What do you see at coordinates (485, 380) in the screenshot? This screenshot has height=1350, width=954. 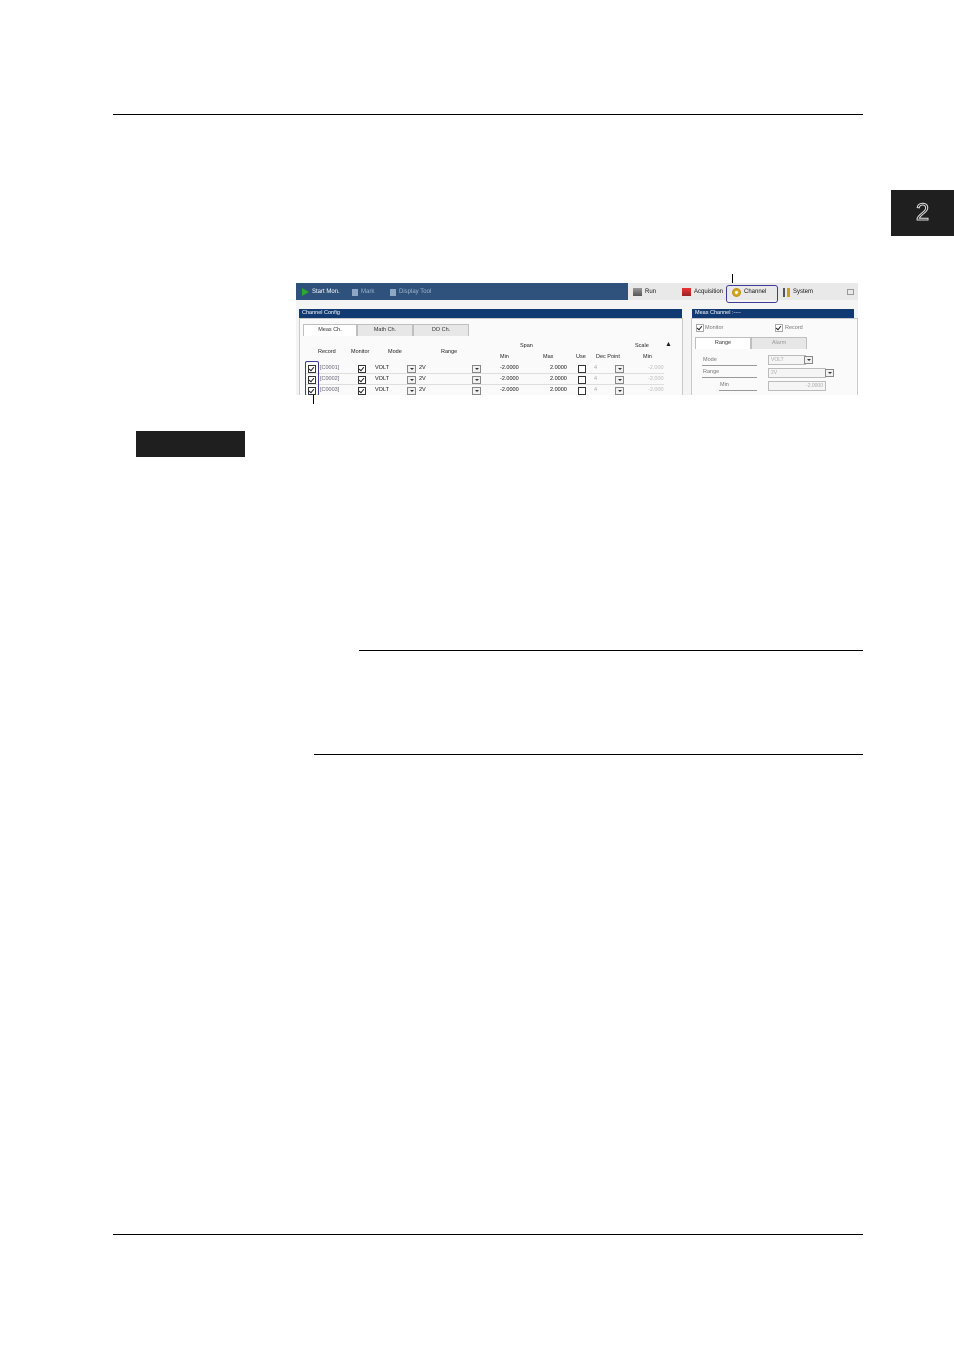 I see `table-row: [C0002] VOLT 2V -2.0000 2.0000 4 -2.000` at bounding box center [485, 380].